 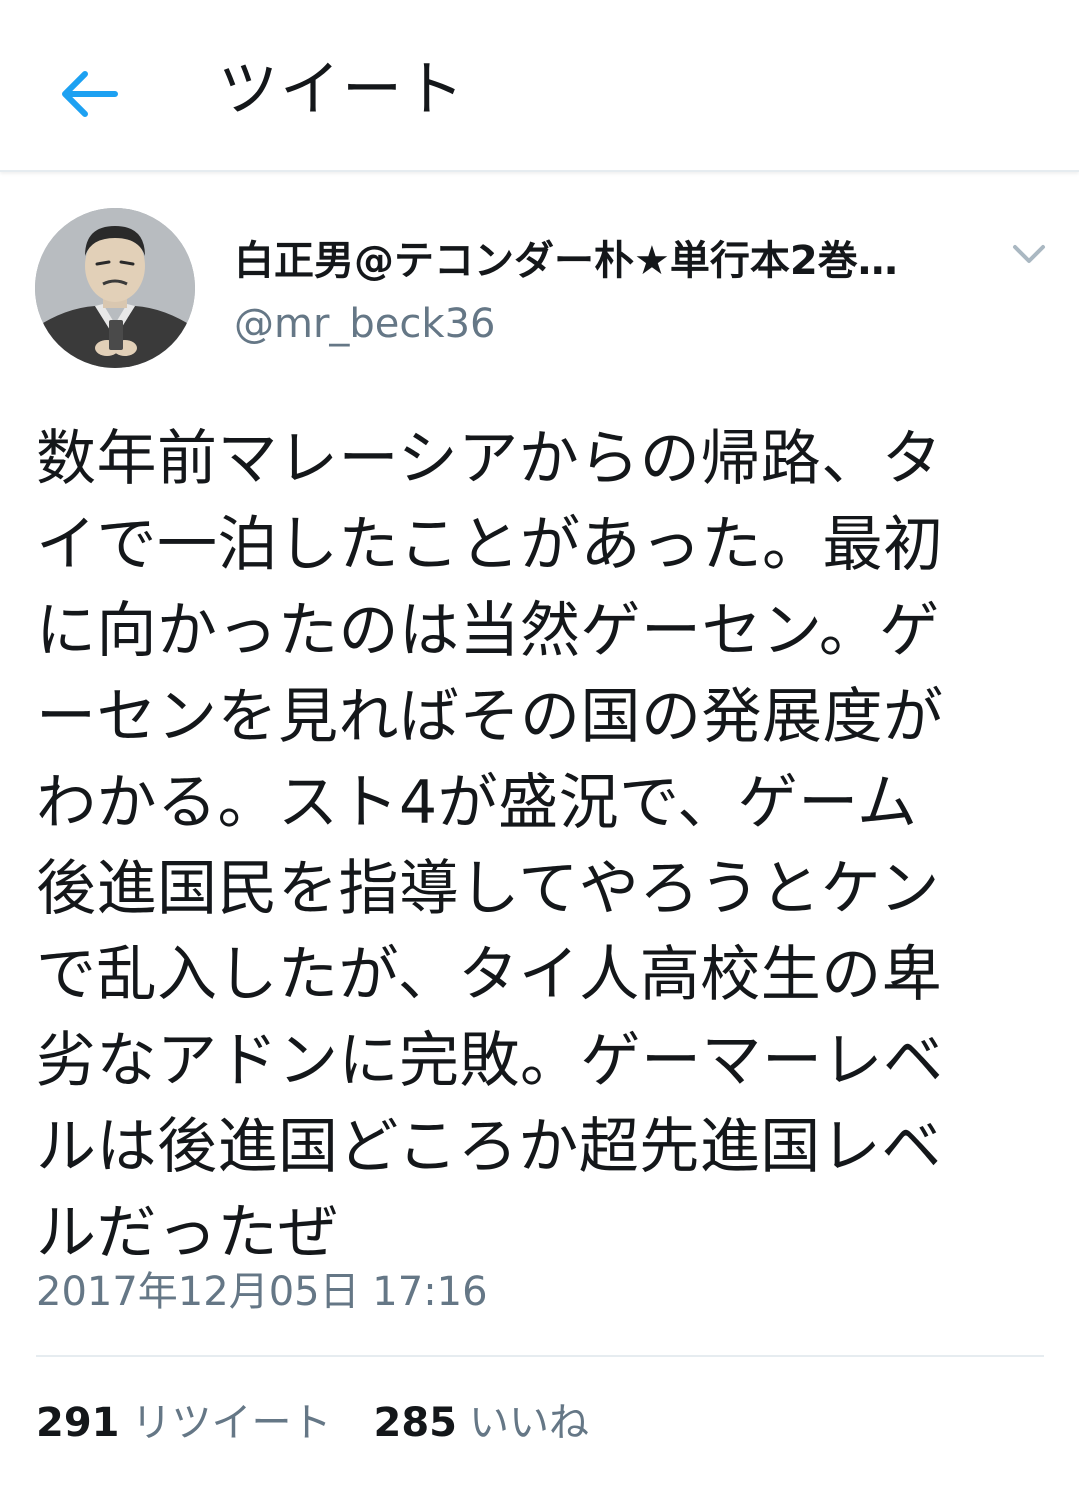 What do you see at coordinates (540, 1356) in the screenshot?
I see `divider` at bounding box center [540, 1356].